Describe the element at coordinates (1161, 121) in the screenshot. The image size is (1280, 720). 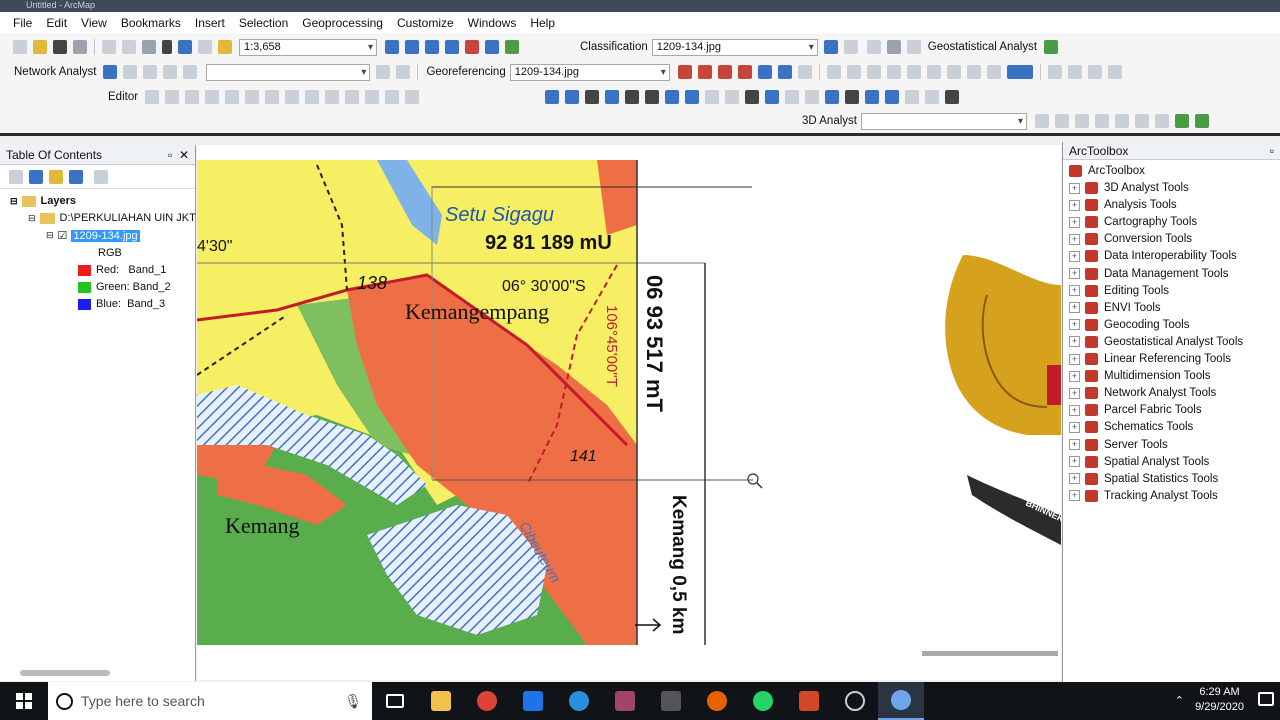
I see `3d-tool-icon-7` at that location.